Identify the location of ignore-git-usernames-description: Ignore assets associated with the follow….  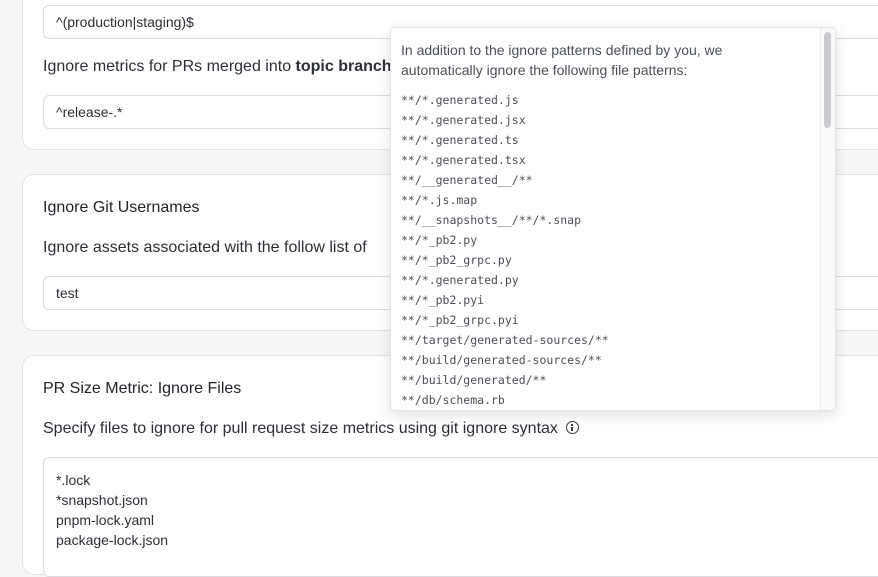
(205, 247).